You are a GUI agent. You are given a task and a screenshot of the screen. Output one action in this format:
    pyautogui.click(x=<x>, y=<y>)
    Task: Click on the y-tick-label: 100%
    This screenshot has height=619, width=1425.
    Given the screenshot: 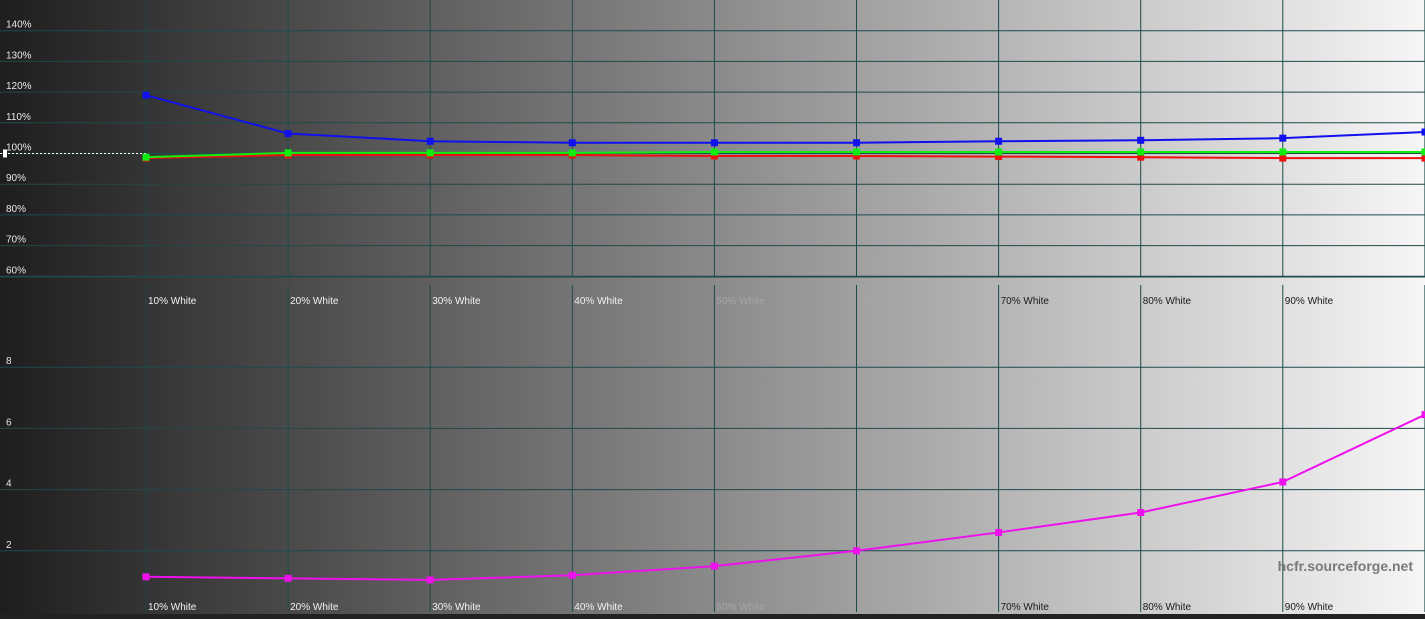 What is the action you would take?
    pyautogui.click(x=19, y=148)
    